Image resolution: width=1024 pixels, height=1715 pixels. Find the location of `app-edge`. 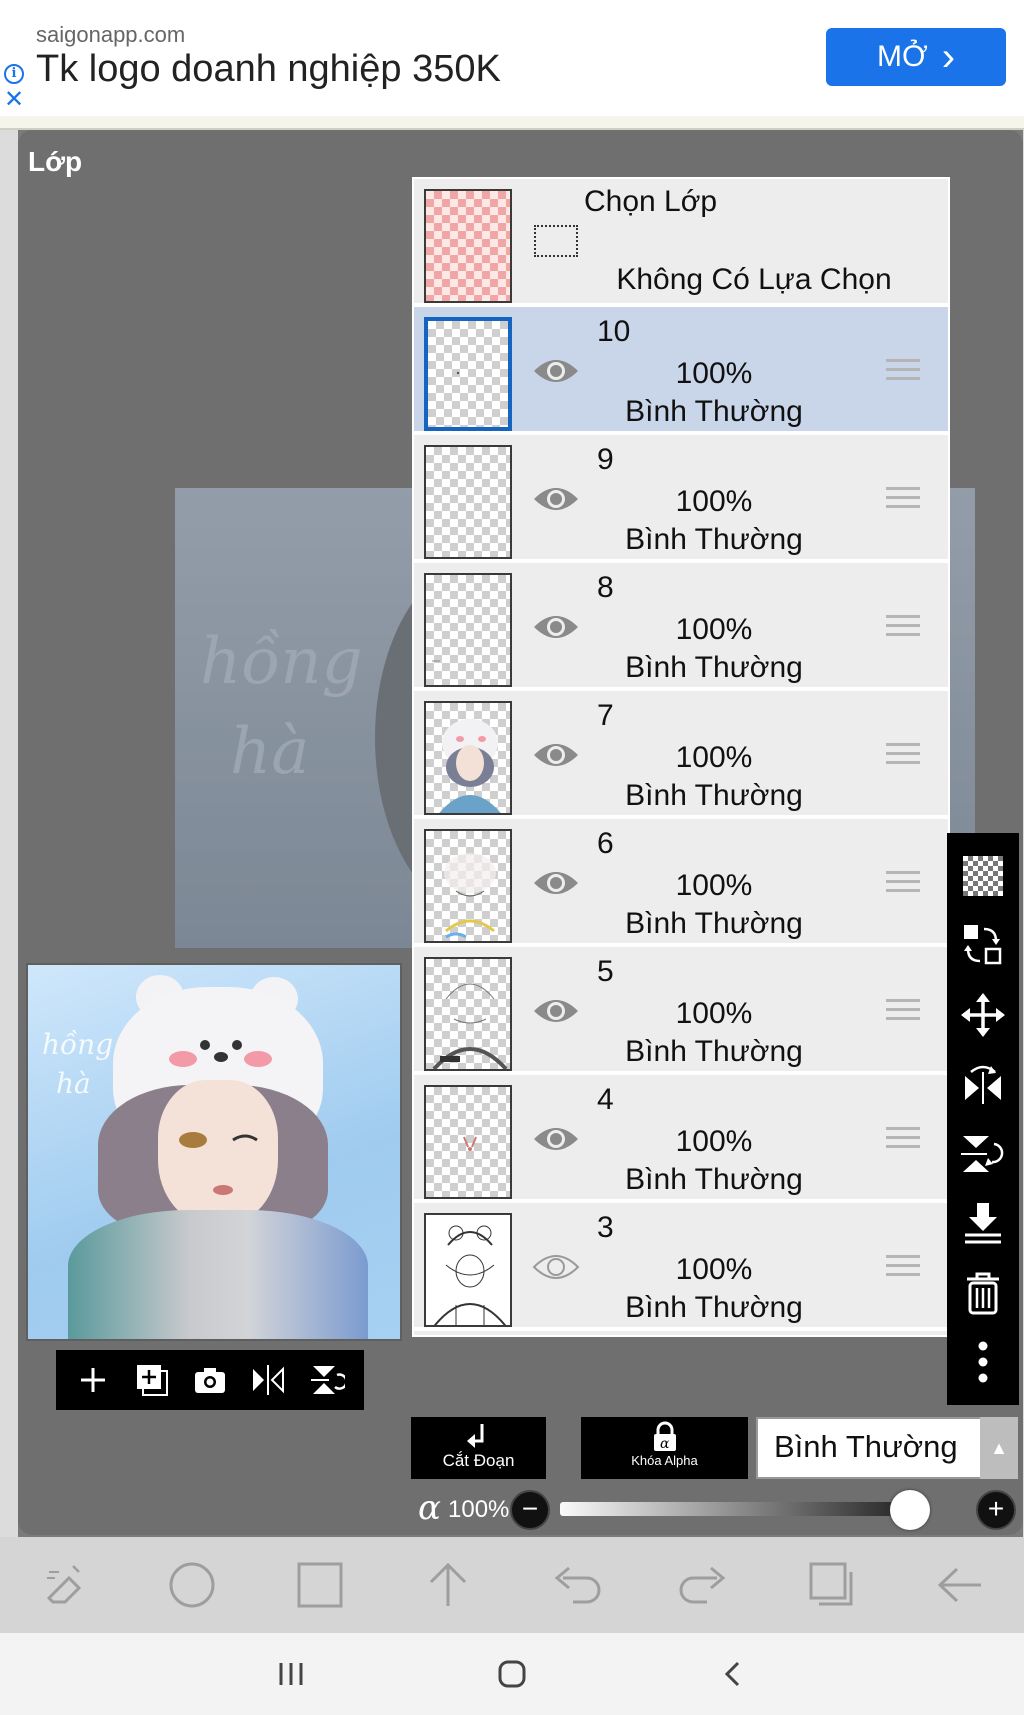

app-edge is located at coordinates (9, 833).